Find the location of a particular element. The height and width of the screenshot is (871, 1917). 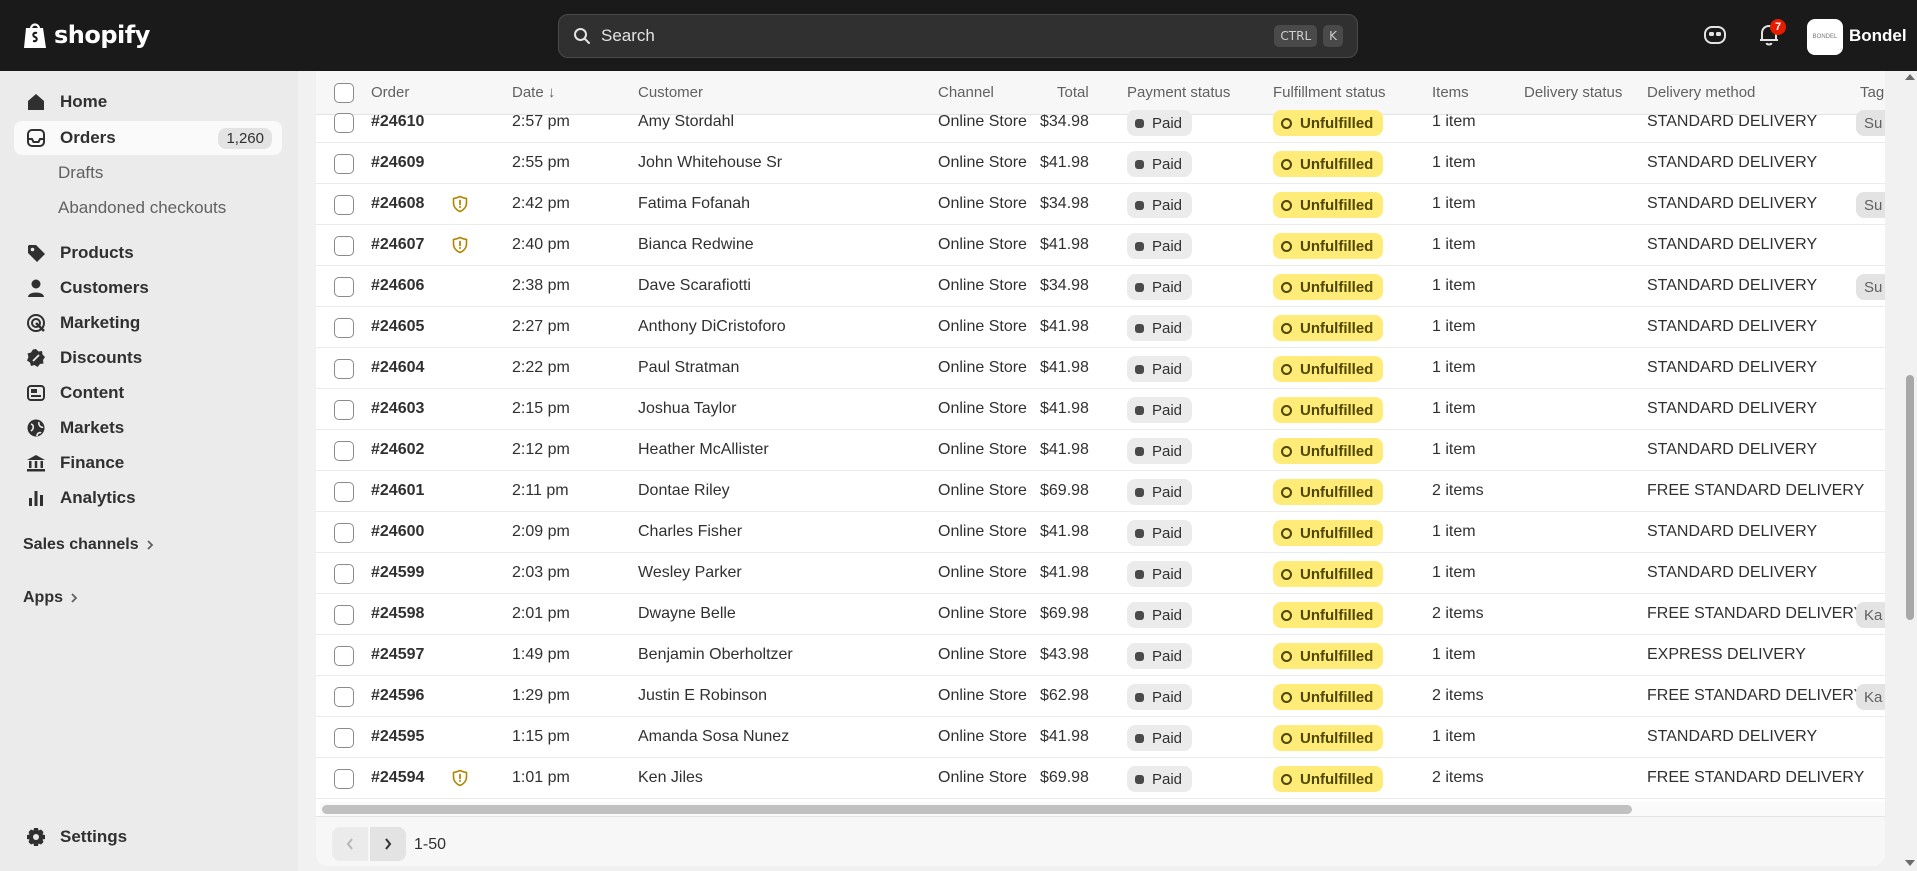

header-total: Total is located at coordinates (1073, 92).